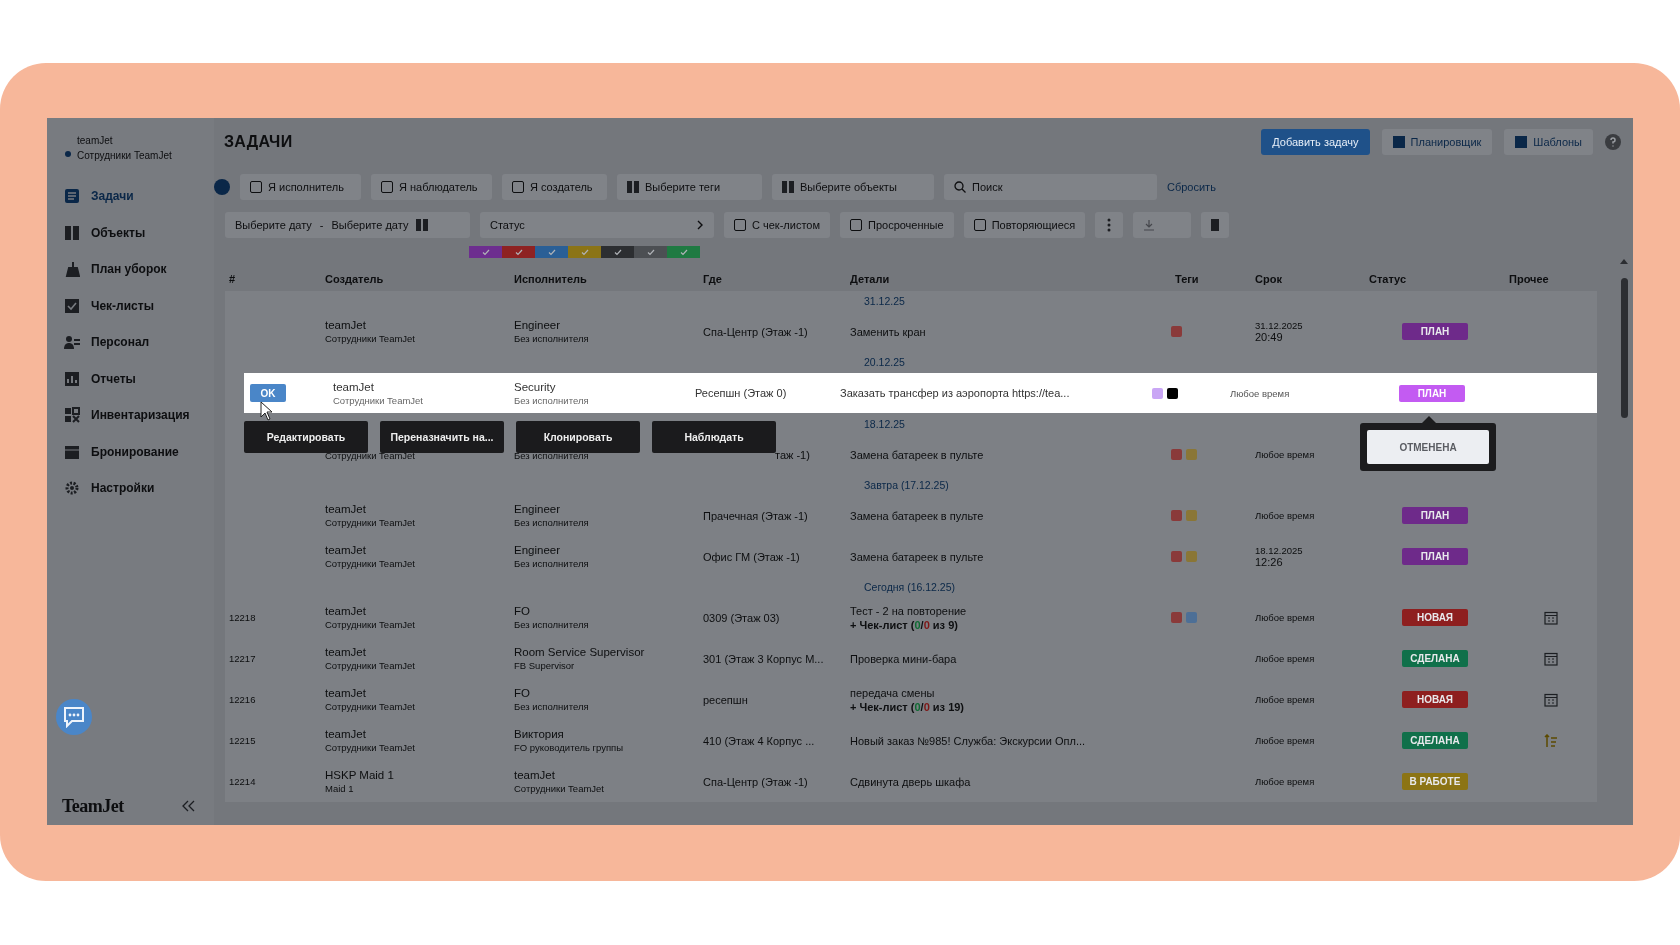 This screenshot has width=1680, height=945. I want to click on page-title: ЗАДАЧИ, so click(259, 141).